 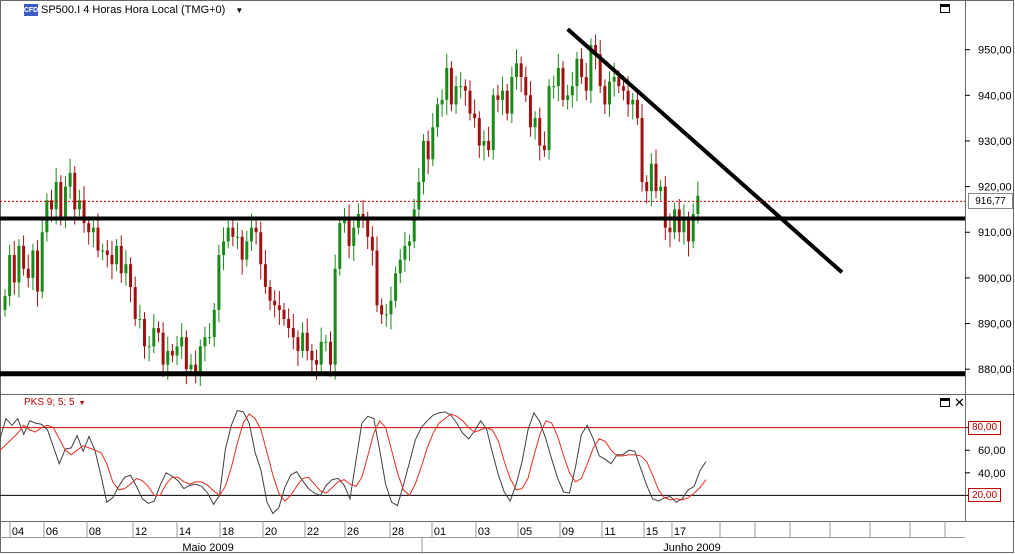 What do you see at coordinates (959, 402) in the screenshot?
I see `close-indicator-icon: ✕` at bounding box center [959, 402].